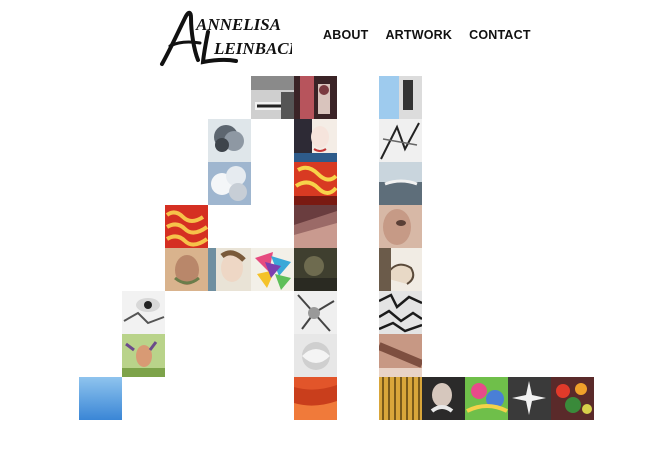 The image size is (663, 450). What do you see at coordinates (252, 48) in the screenshot?
I see `svg-text: LEINBACH` at bounding box center [252, 48].